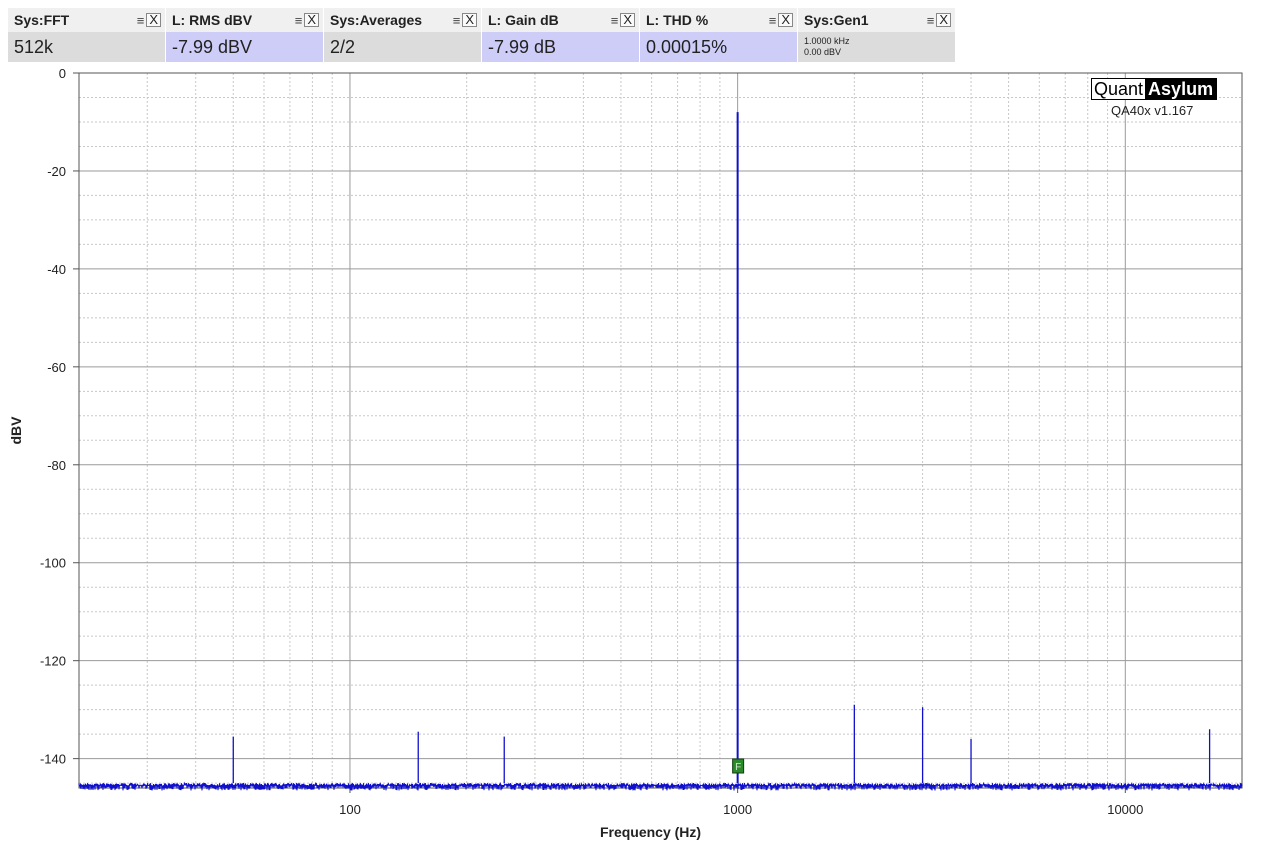  What do you see at coordinates (53, 563) in the screenshot?
I see `y-tick-label: -100` at bounding box center [53, 563].